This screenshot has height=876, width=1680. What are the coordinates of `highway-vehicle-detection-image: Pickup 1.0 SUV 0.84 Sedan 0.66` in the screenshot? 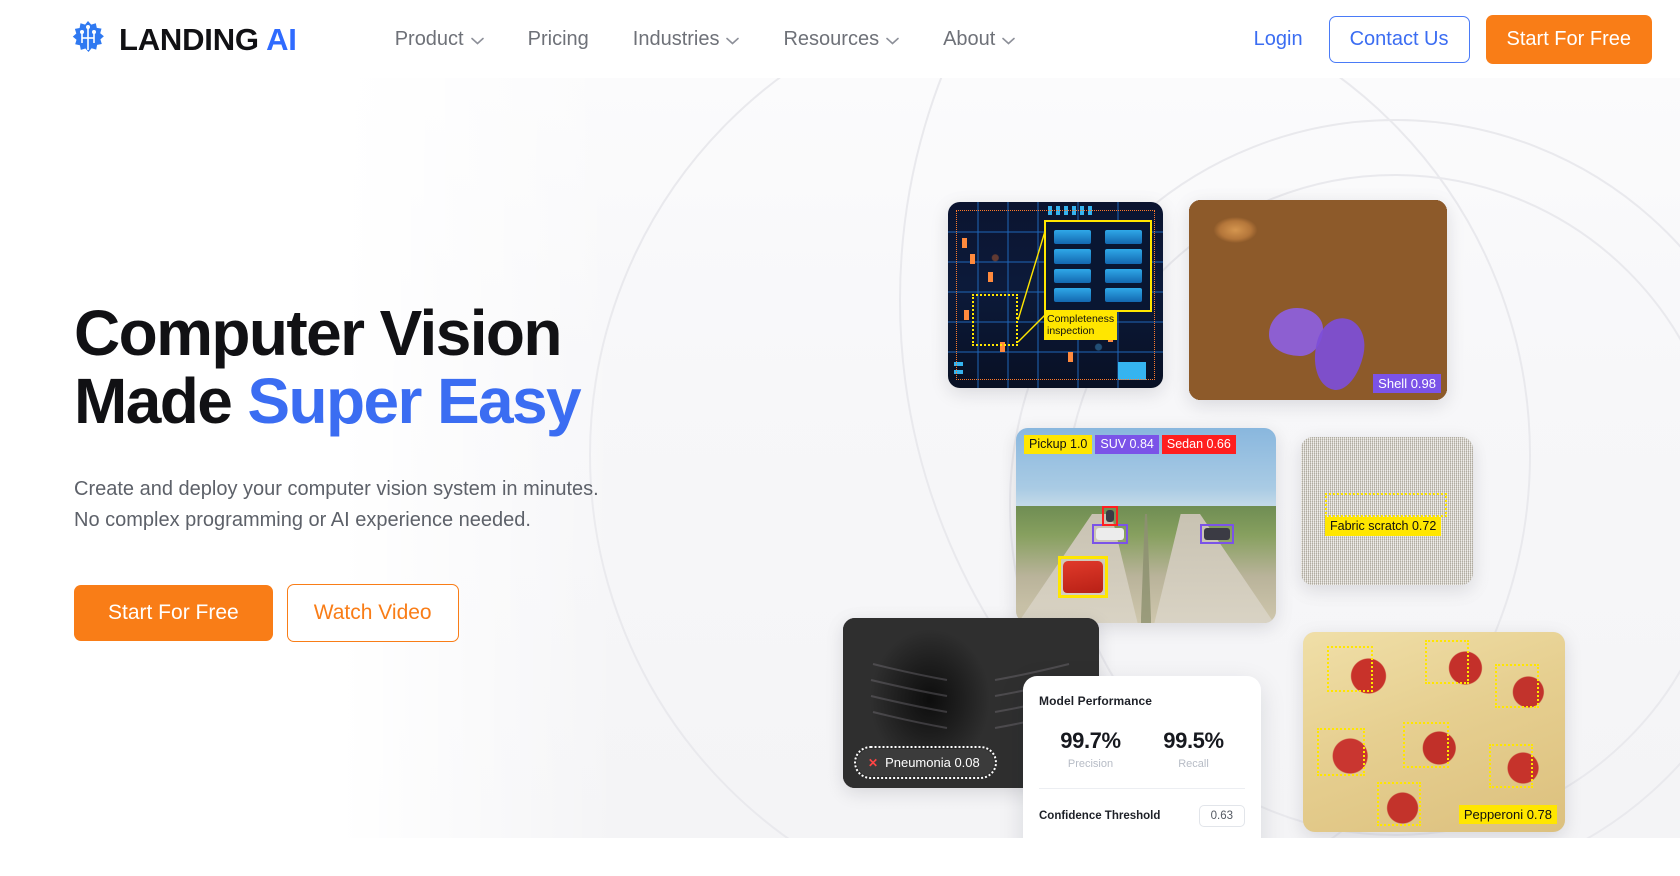 It's located at (1146, 525).